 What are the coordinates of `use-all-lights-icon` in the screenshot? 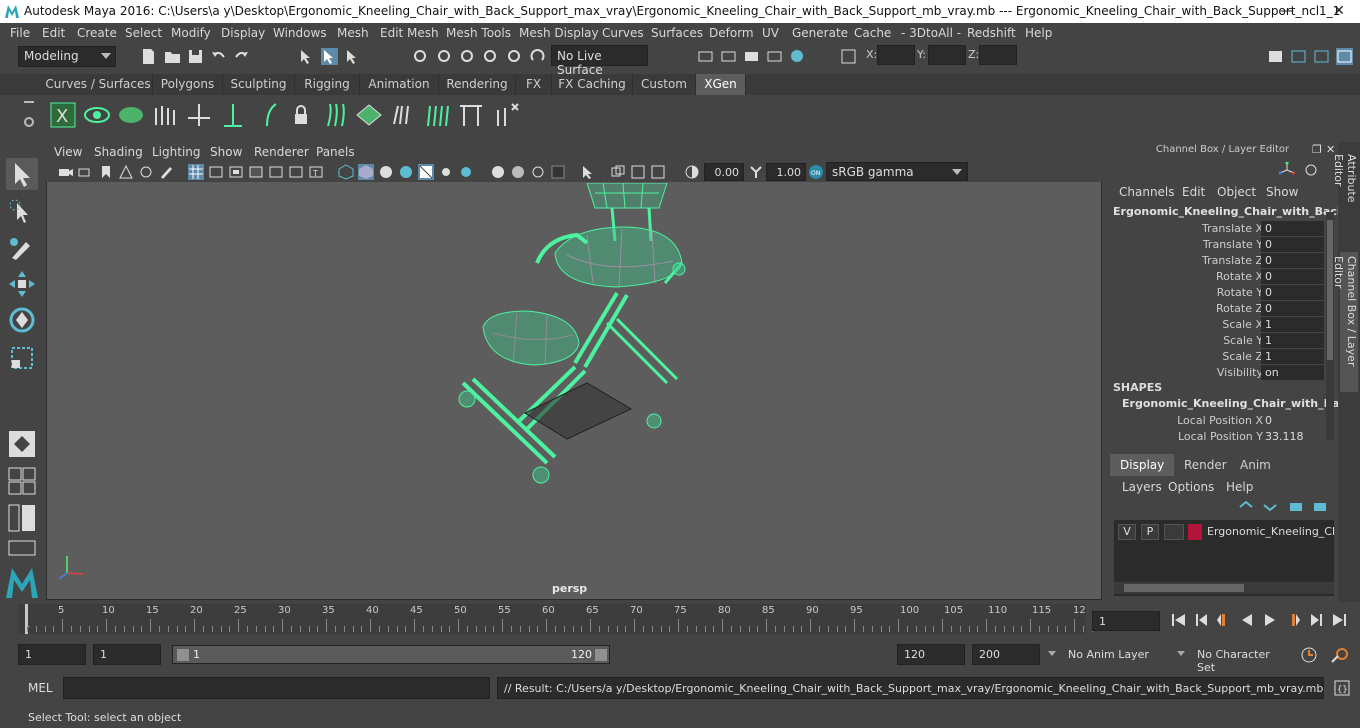 It's located at (426, 172).